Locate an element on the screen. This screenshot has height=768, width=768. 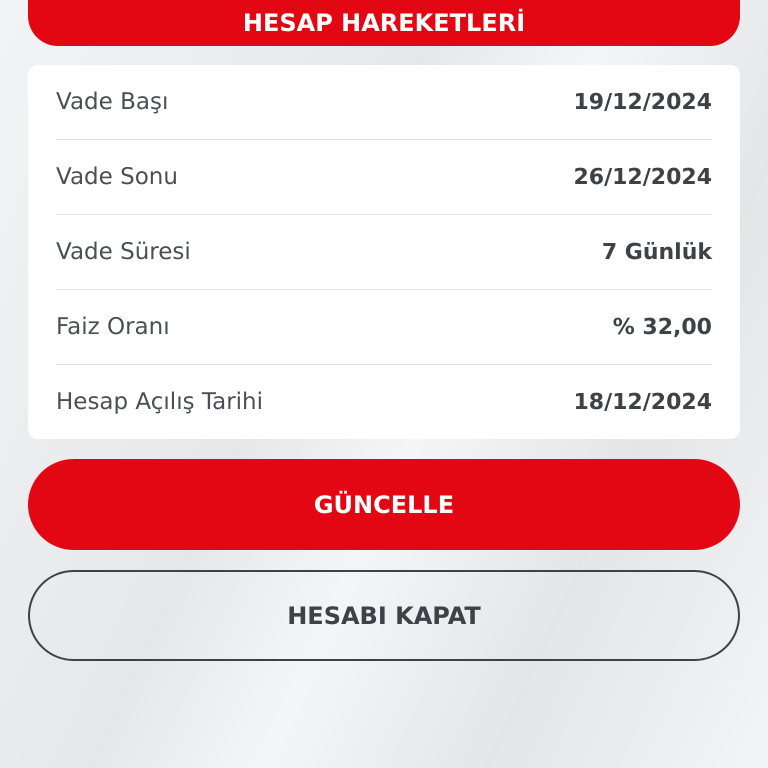
detail-value: 18/12/2024 is located at coordinates (642, 402).